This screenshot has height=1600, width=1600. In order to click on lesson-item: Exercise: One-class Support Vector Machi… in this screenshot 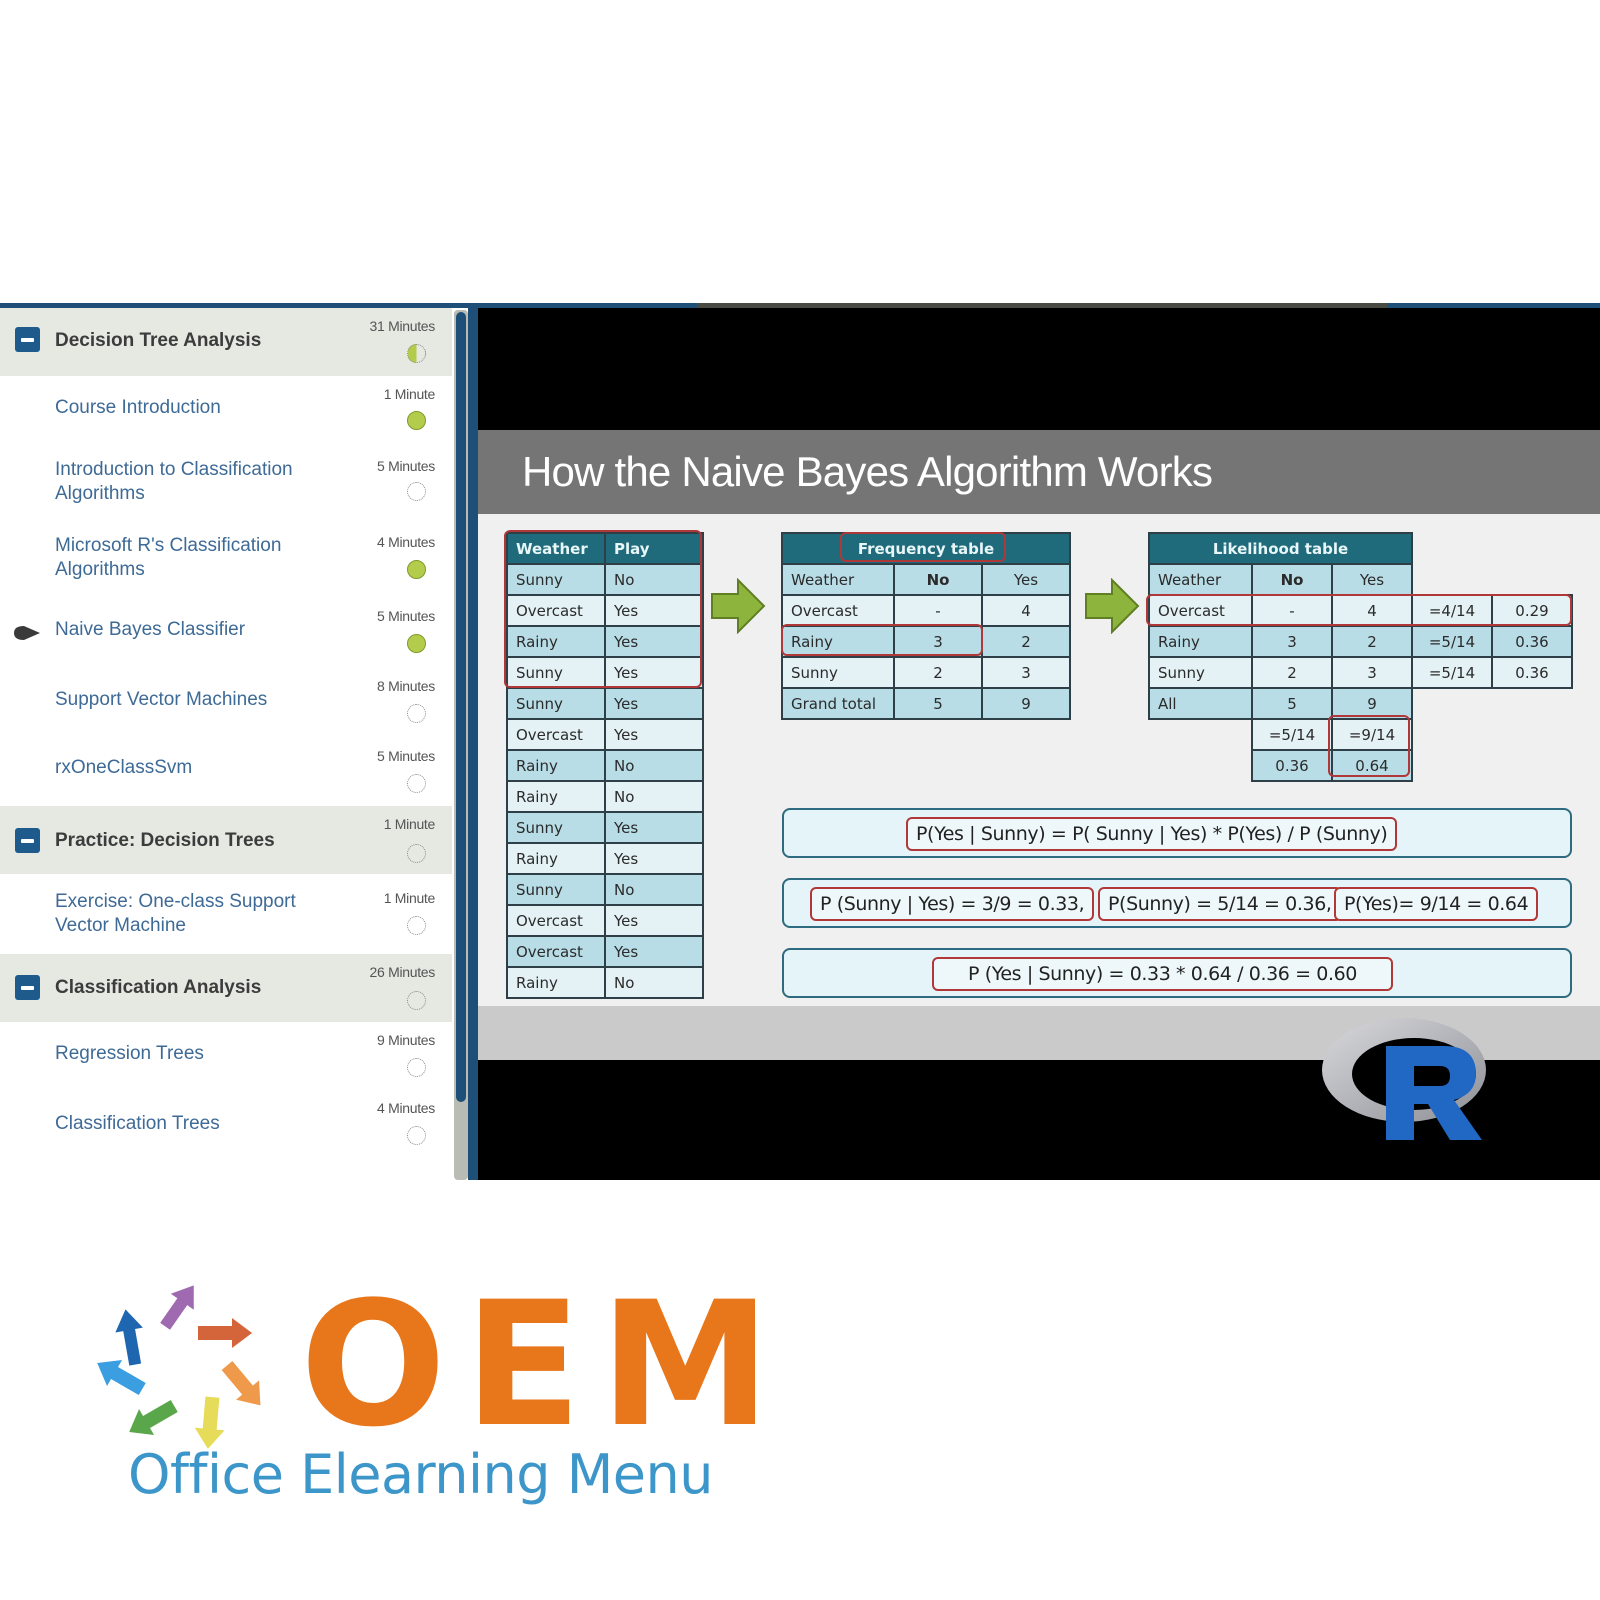, I will do `click(226, 914)`.